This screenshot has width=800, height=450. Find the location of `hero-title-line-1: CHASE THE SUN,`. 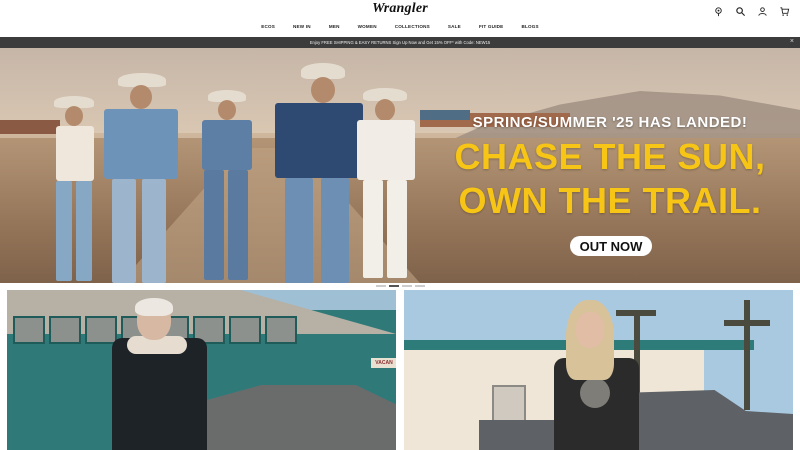

hero-title-line-1: CHASE THE SUN, is located at coordinates (610, 156).